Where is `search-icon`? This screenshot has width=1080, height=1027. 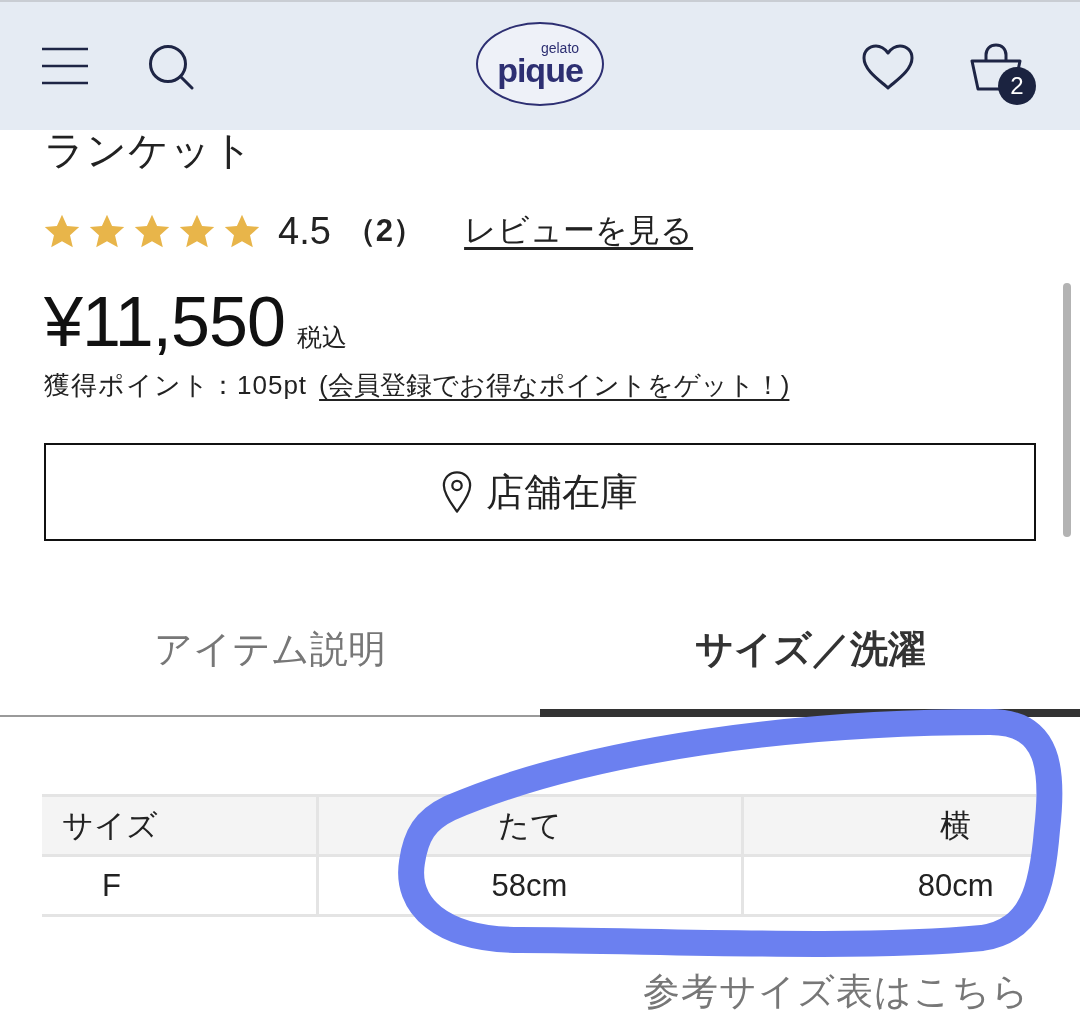 search-icon is located at coordinates (171, 67).